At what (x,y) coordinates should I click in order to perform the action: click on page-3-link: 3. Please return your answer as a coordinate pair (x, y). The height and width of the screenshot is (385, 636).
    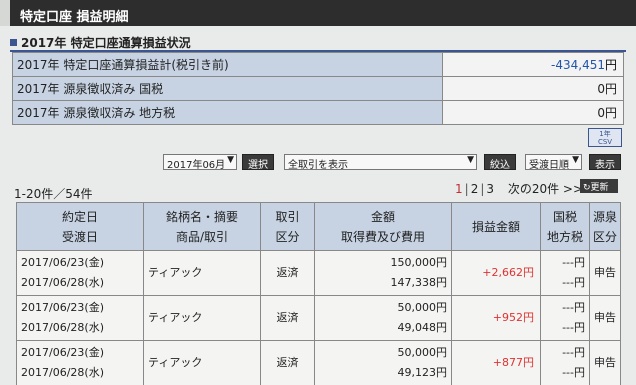
    Looking at the image, I should click on (490, 189).